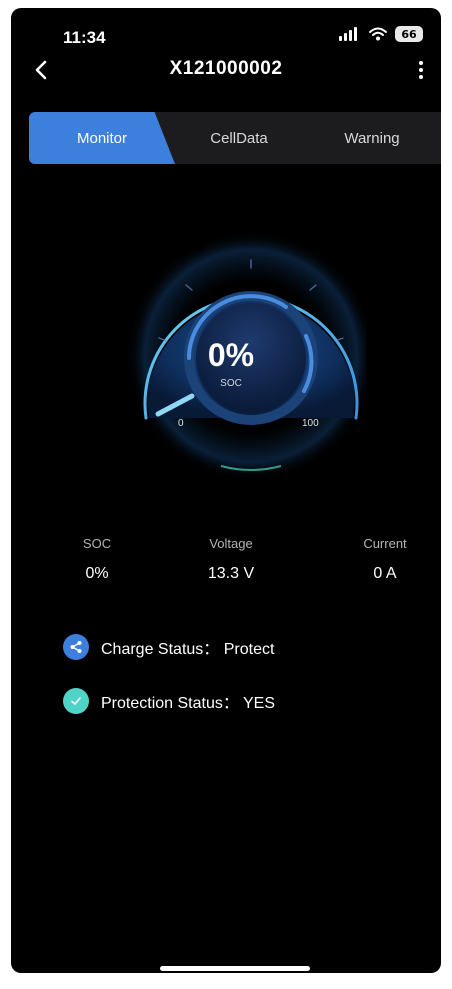  I want to click on share-icon, so click(76, 647).